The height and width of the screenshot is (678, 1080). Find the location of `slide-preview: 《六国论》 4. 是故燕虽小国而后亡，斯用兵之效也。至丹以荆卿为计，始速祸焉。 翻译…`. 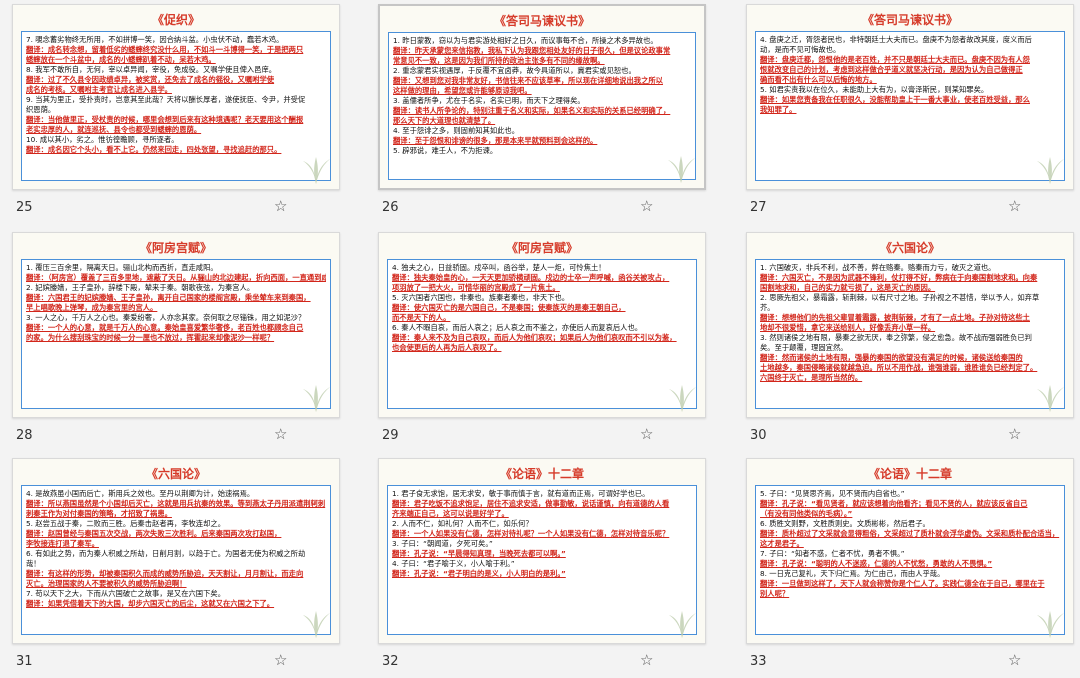

slide-preview: 《六国论》 4. 是故燕虽小国而后亡，斯用兵之效也。至丹以荆卿为计，始速祸焉。 翻译… is located at coordinates (176, 551).